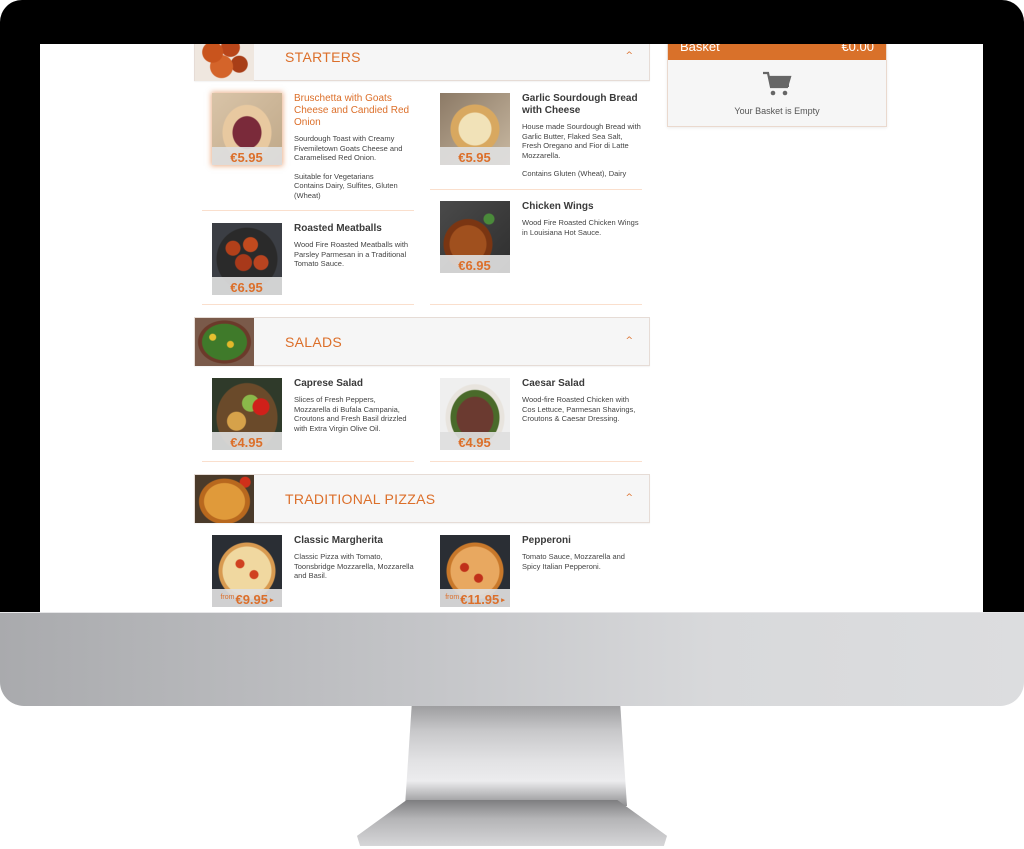  Describe the element at coordinates (582, 384) in the screenshot. I see `item-name: Caesar Salad` at that location.